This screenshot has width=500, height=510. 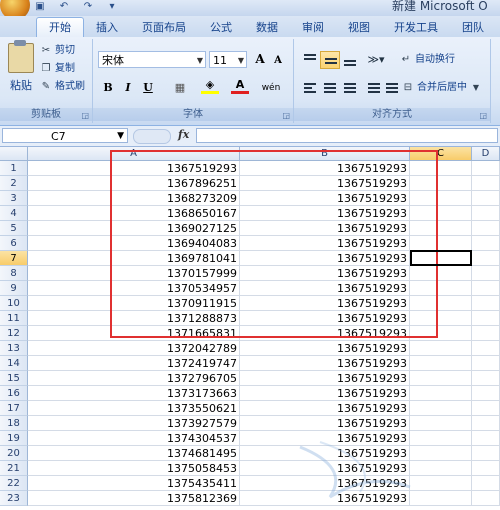 What do you see at coordinates (65, 135) in the screenshot?
I see `name-box: C7 ▼` at bounding box center [65, 135].